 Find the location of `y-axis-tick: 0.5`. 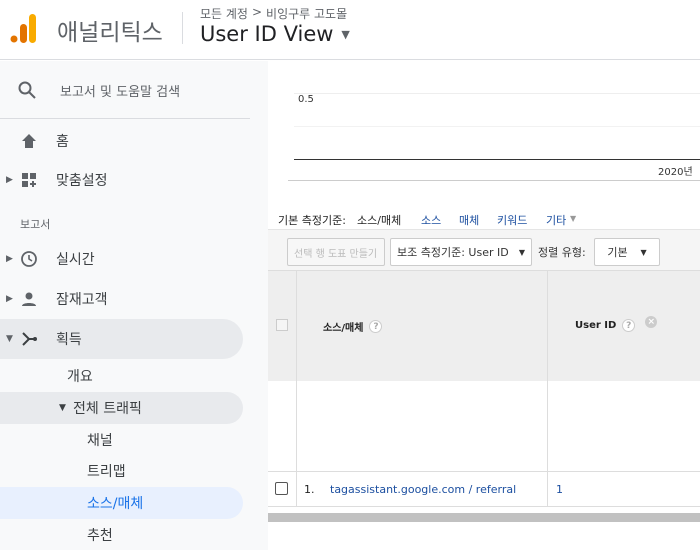

y-axis-tick: 0.5 is located at coordinates (306, 99).